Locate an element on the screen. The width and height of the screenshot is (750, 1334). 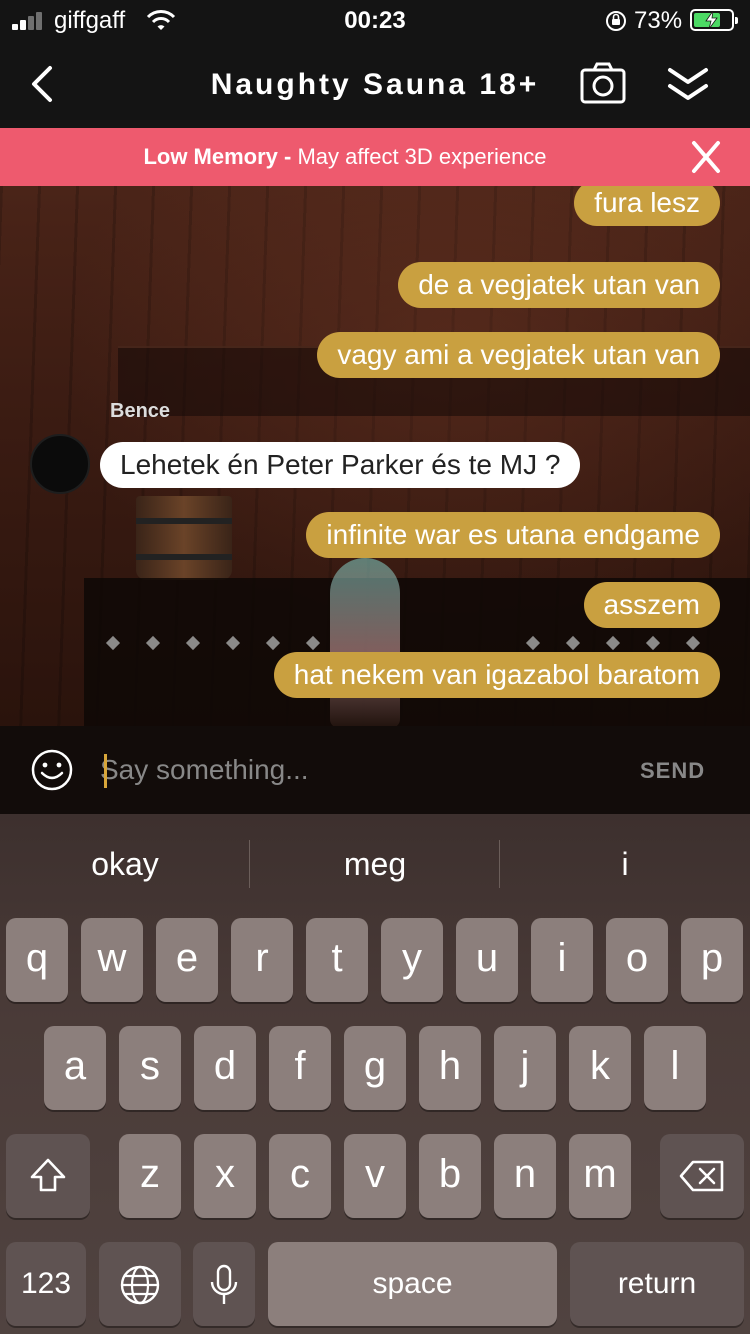
camera-icon is located at coordinates (603, 83).